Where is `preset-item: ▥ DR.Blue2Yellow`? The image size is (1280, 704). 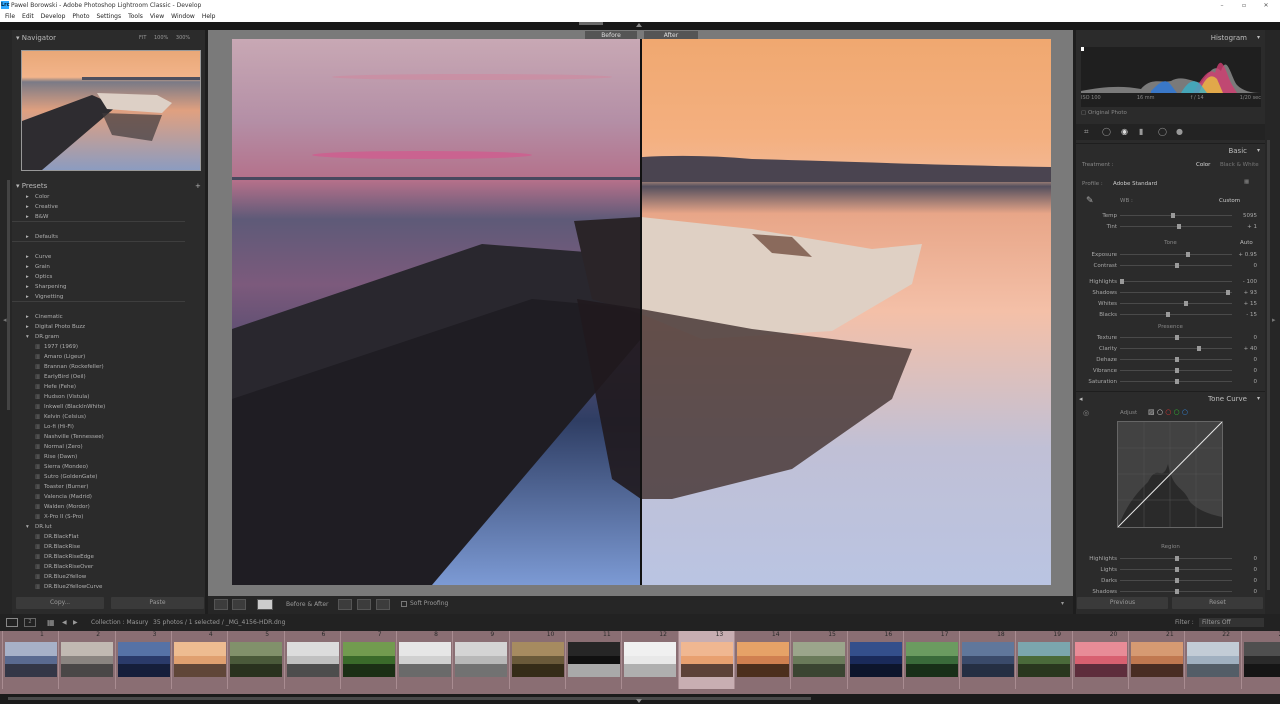
preset-item: ▥ DR.Blue2Yellow is located at coordinates (108, 577).